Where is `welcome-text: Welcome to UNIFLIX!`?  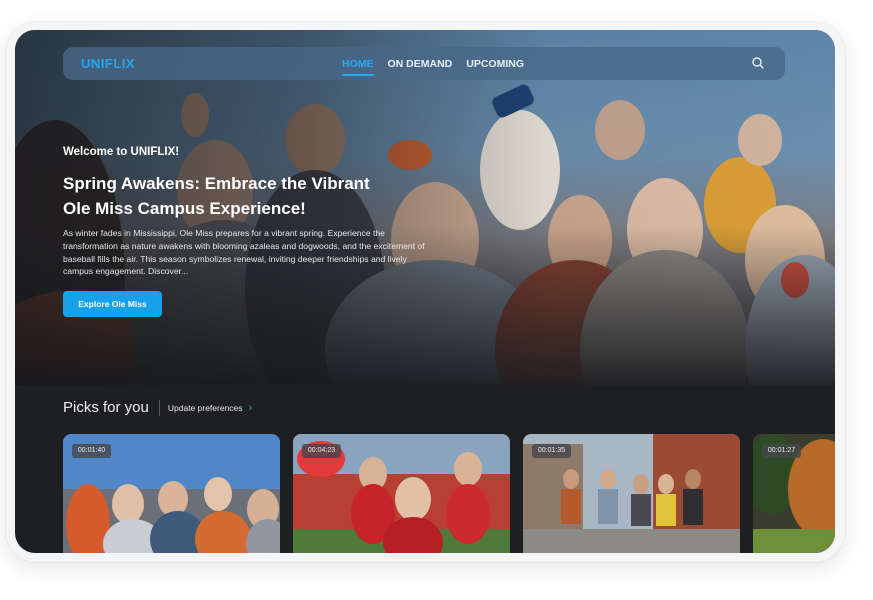
welcome-text: Welcome to UNIFLIX! is located at coordinates (121, 152).